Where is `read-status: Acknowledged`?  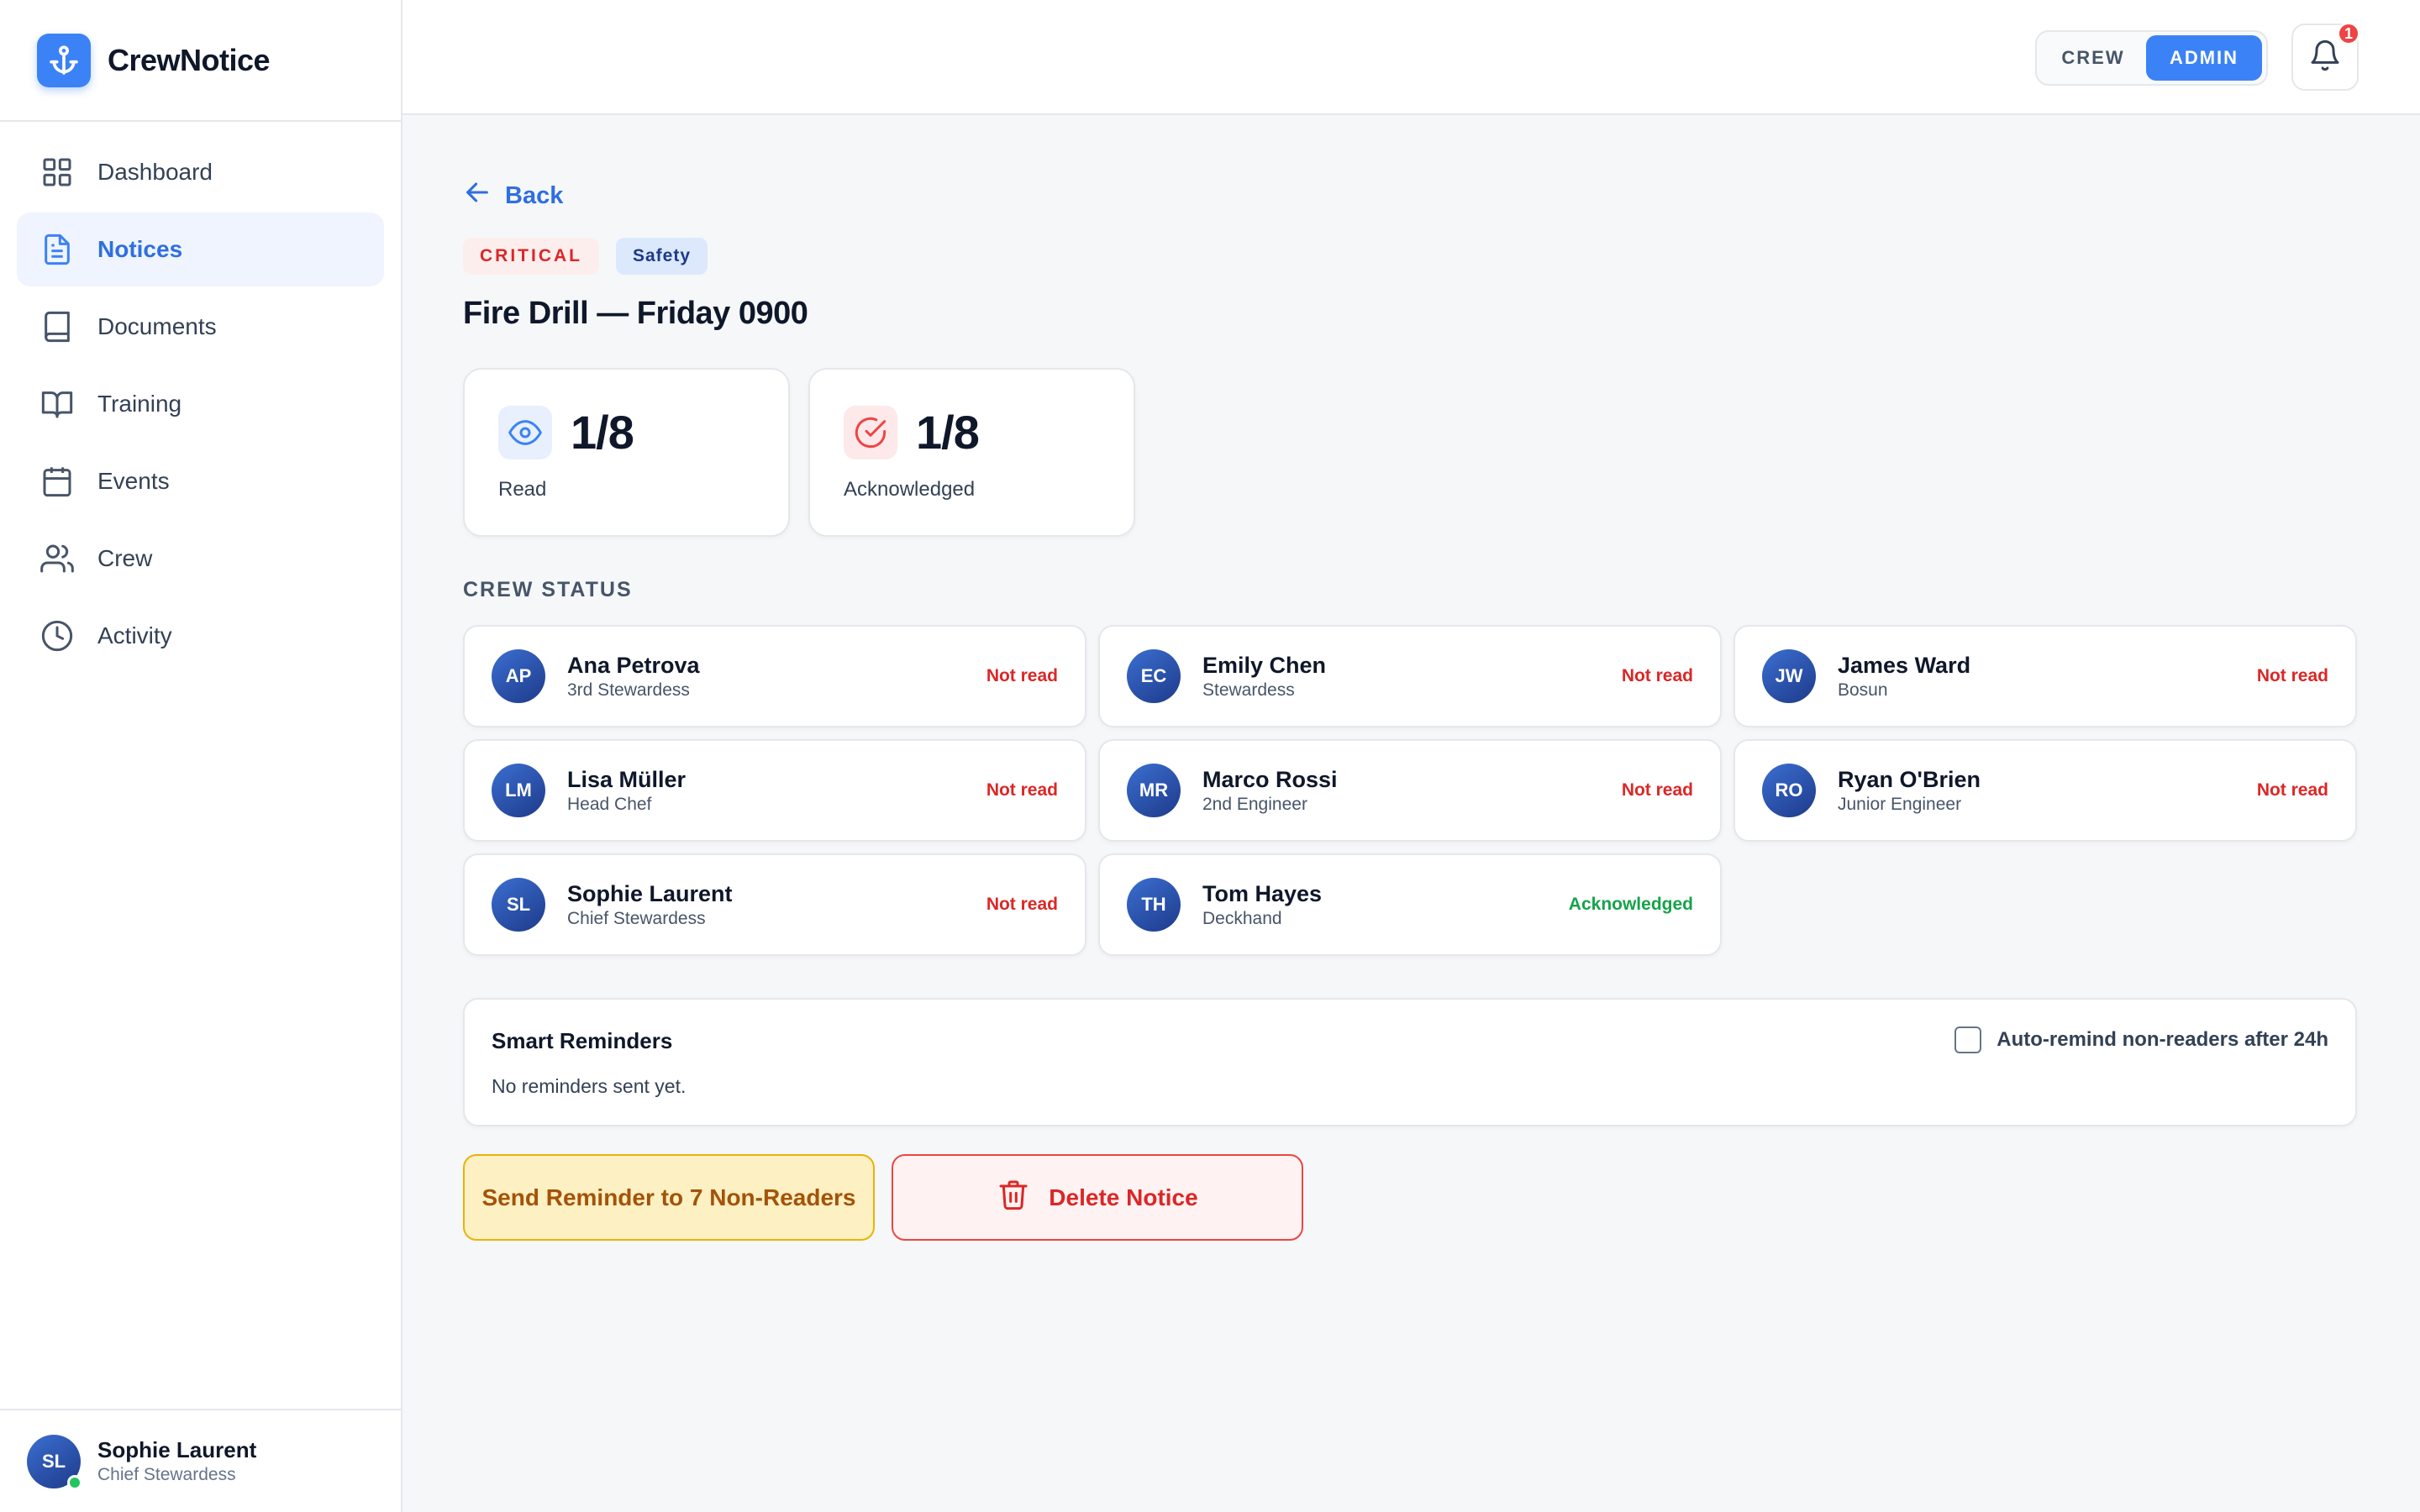 read-status: Acknowledged is located at coordinates (1630, 904).